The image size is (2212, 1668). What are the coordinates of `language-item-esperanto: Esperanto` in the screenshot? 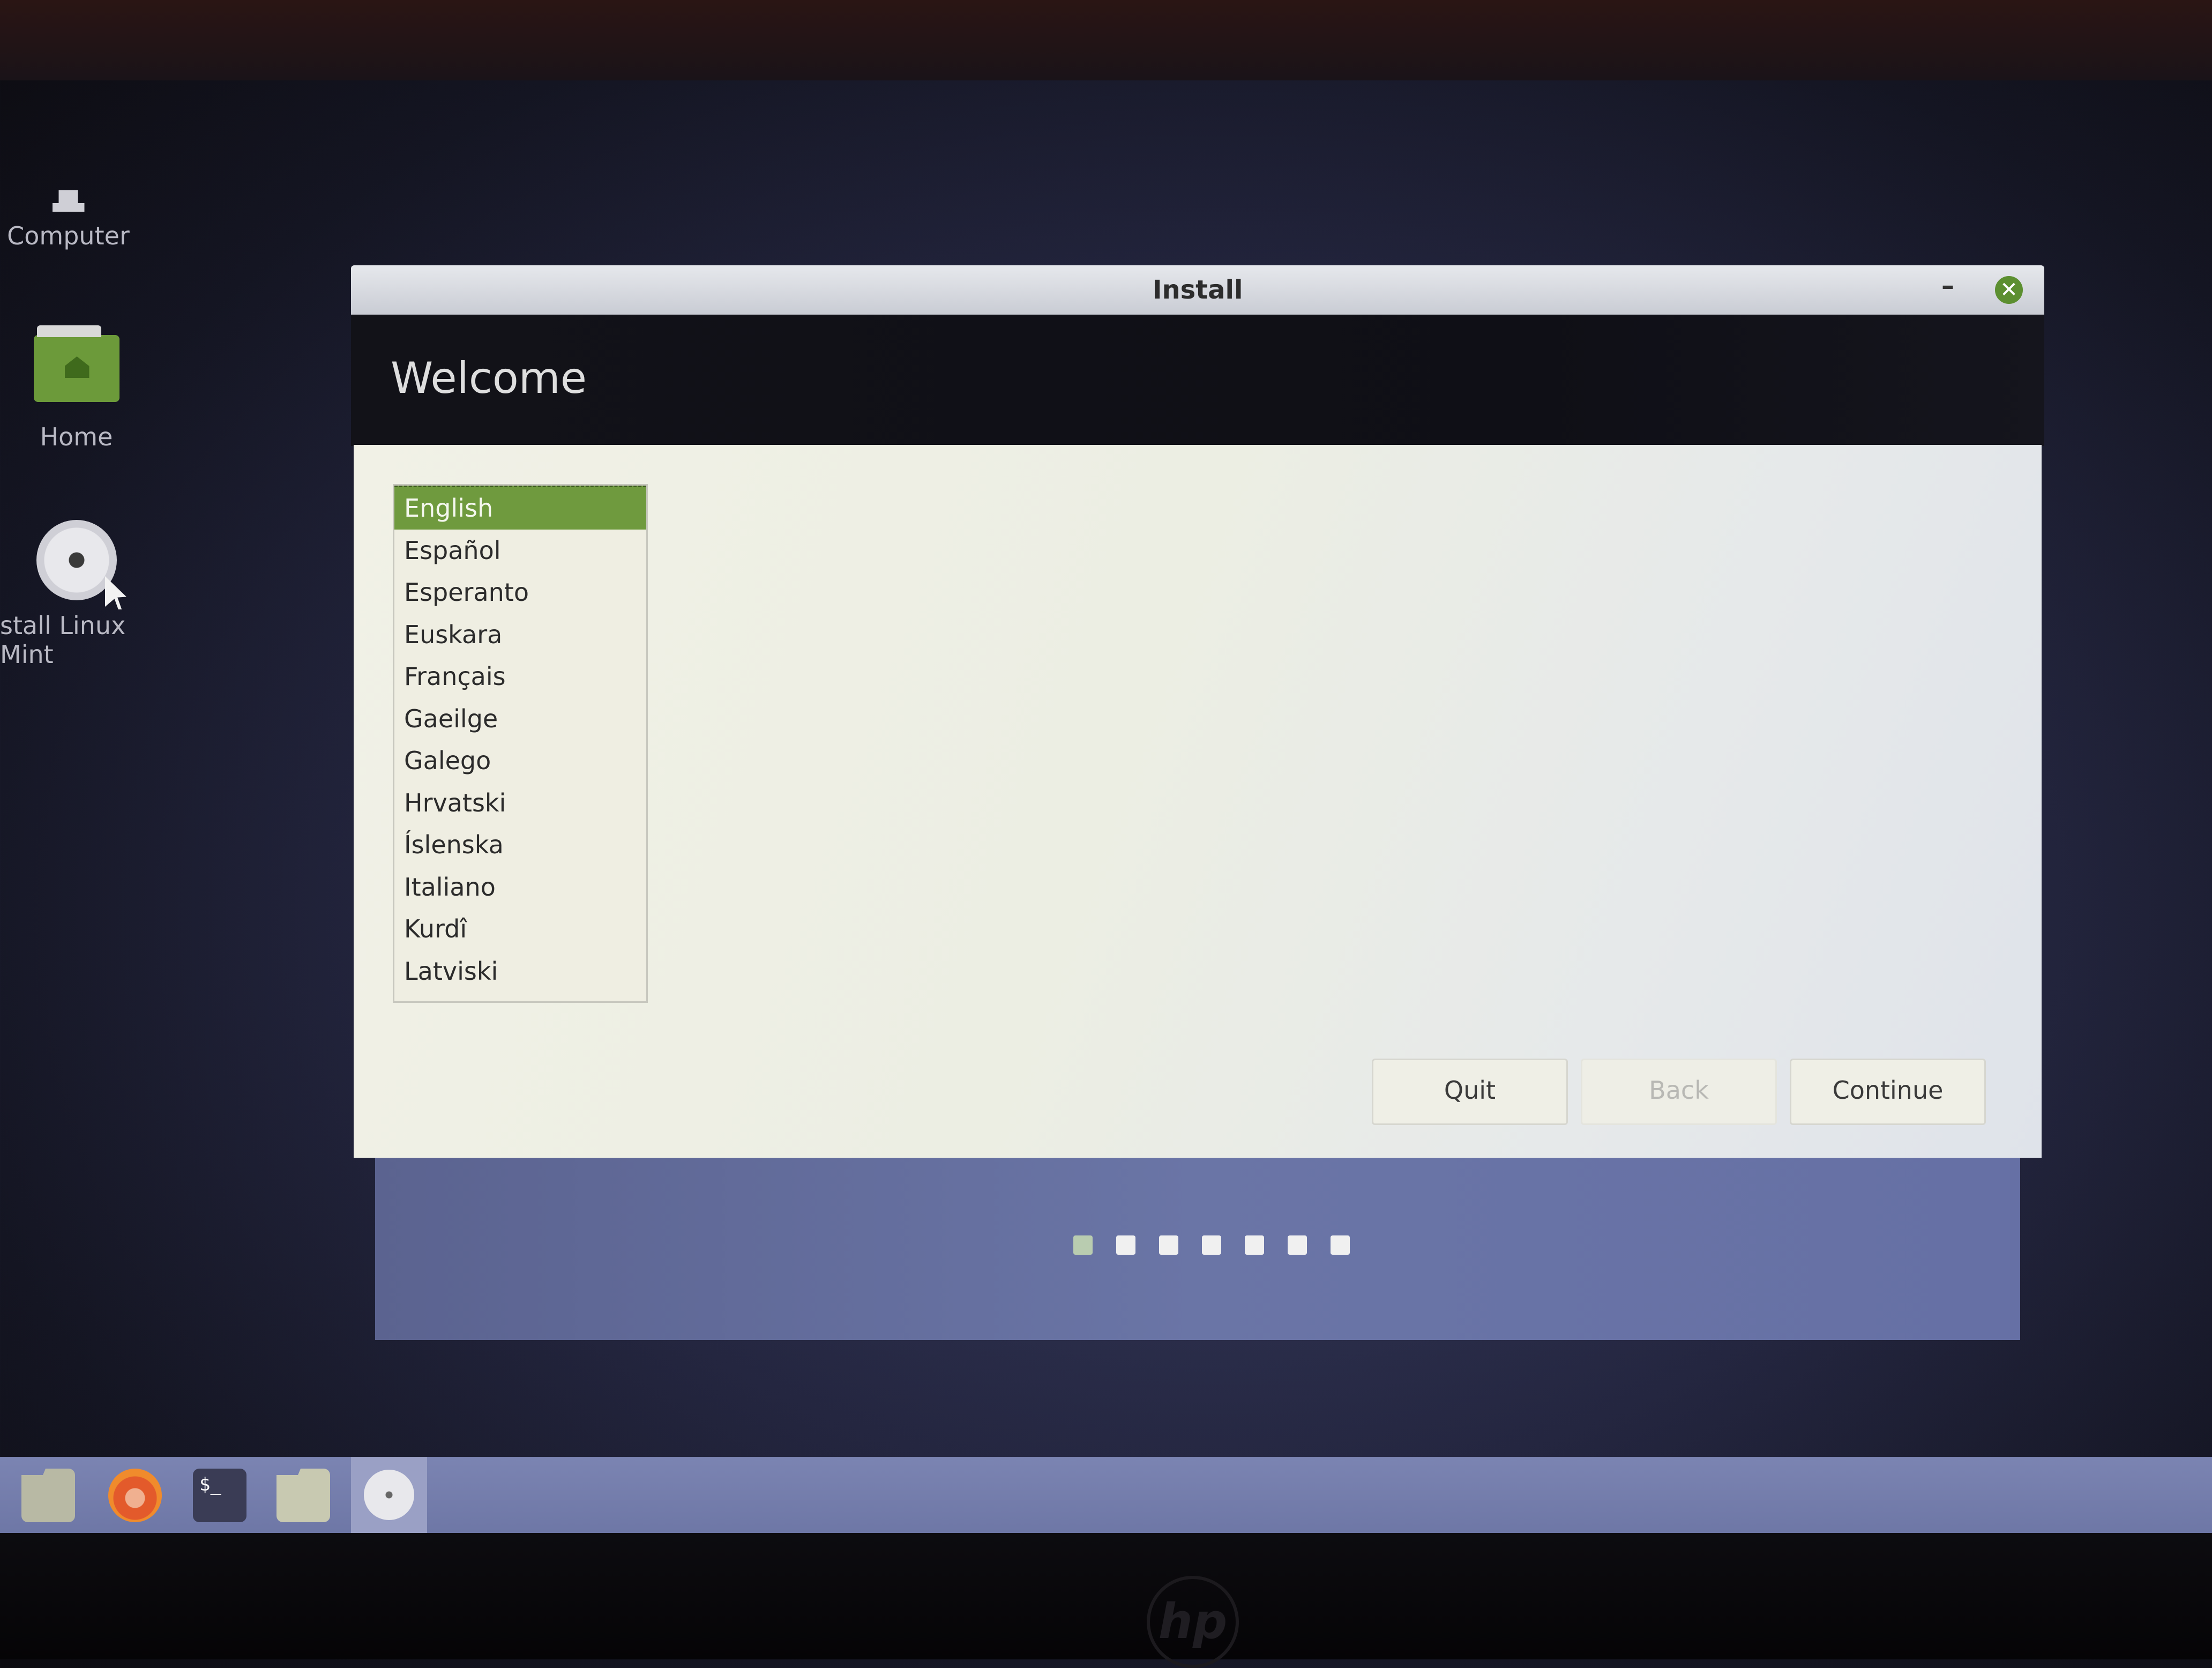 It's located at (520, 592).